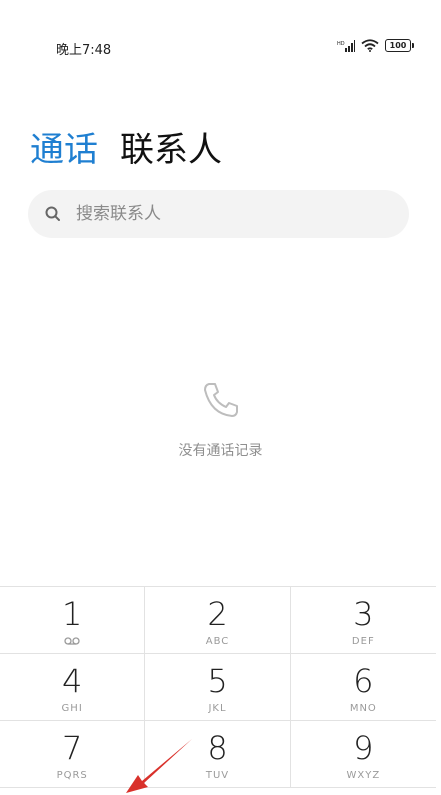  Describe the element at coordinates (399, 45) in the screenshot. I see `battery-icon: 100` at that location.